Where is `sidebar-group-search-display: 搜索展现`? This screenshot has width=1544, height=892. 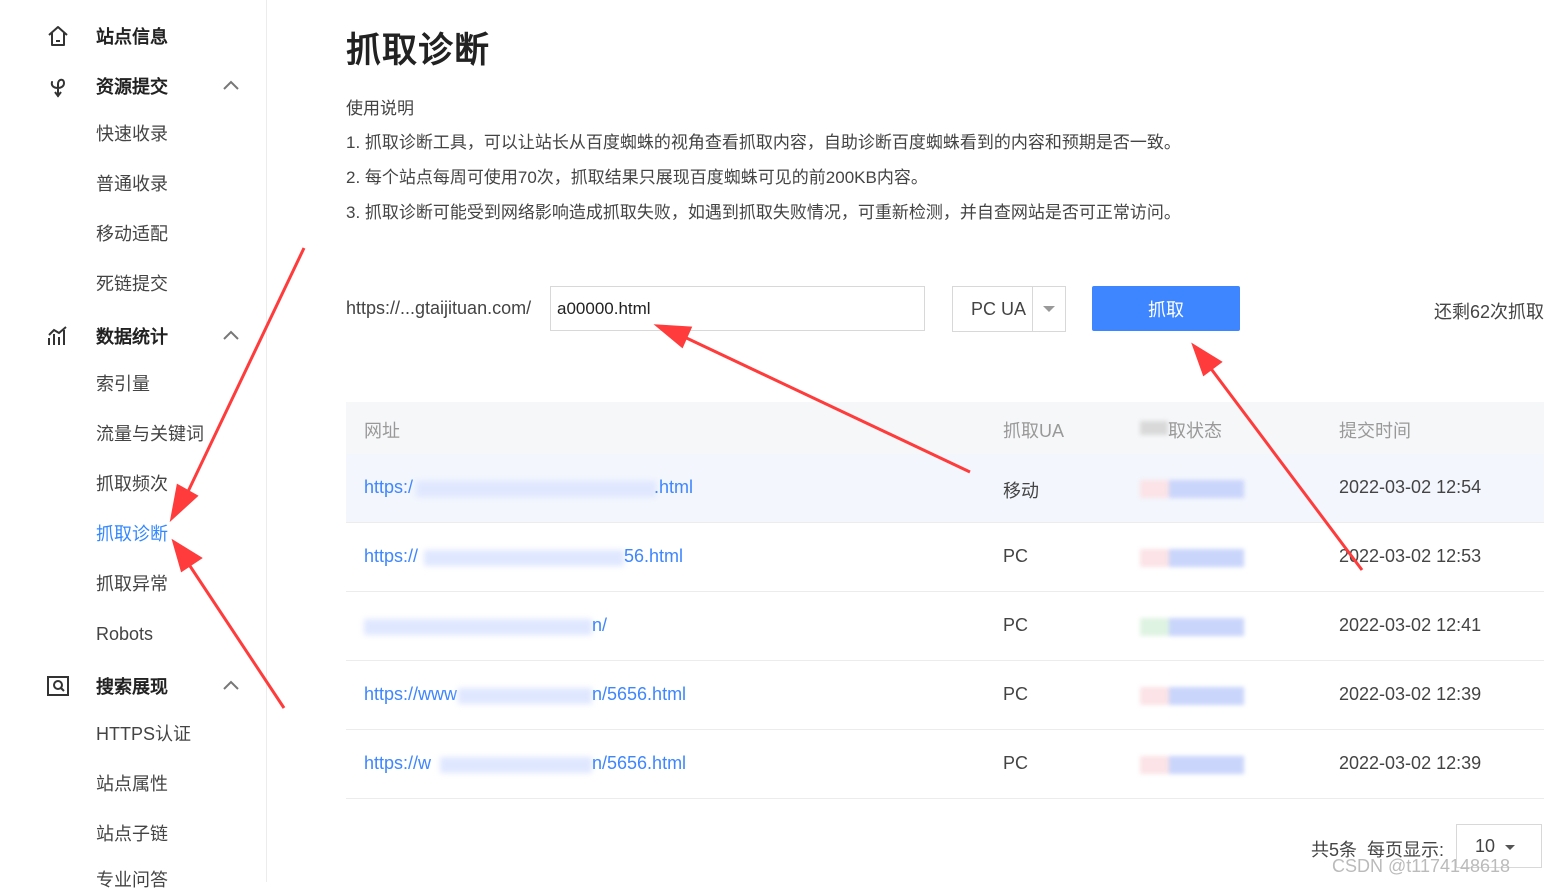
sidebar-group-search-display: 搜索展现 is located at coordinates (133, 686).